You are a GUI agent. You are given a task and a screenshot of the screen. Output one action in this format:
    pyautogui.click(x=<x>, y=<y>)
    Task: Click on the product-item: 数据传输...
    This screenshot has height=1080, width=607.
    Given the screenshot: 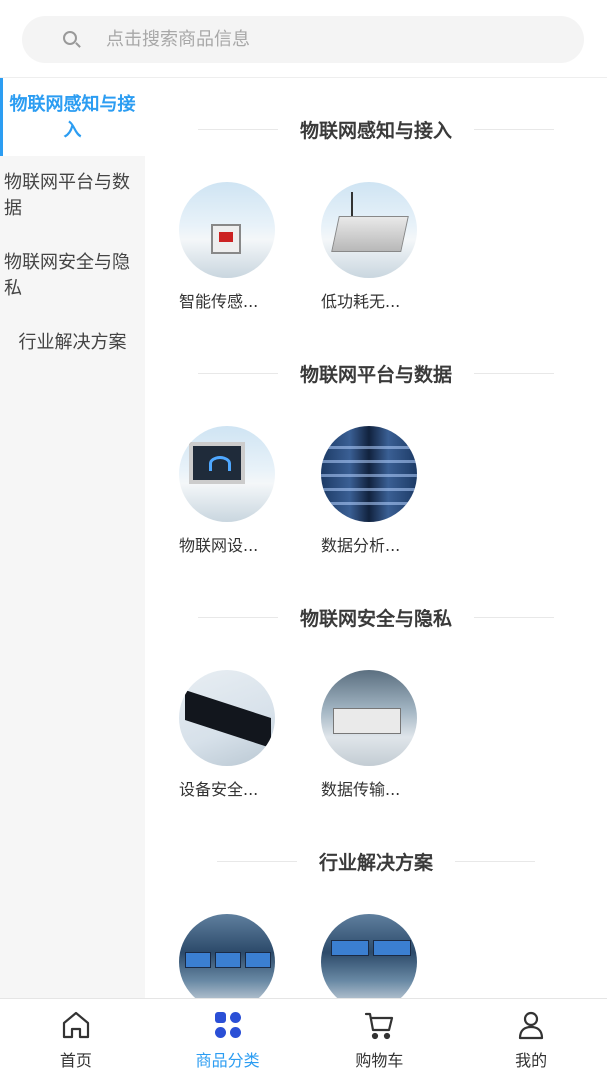 What is the action you would take?
    pyautogui.click(x=371, y=735)
    